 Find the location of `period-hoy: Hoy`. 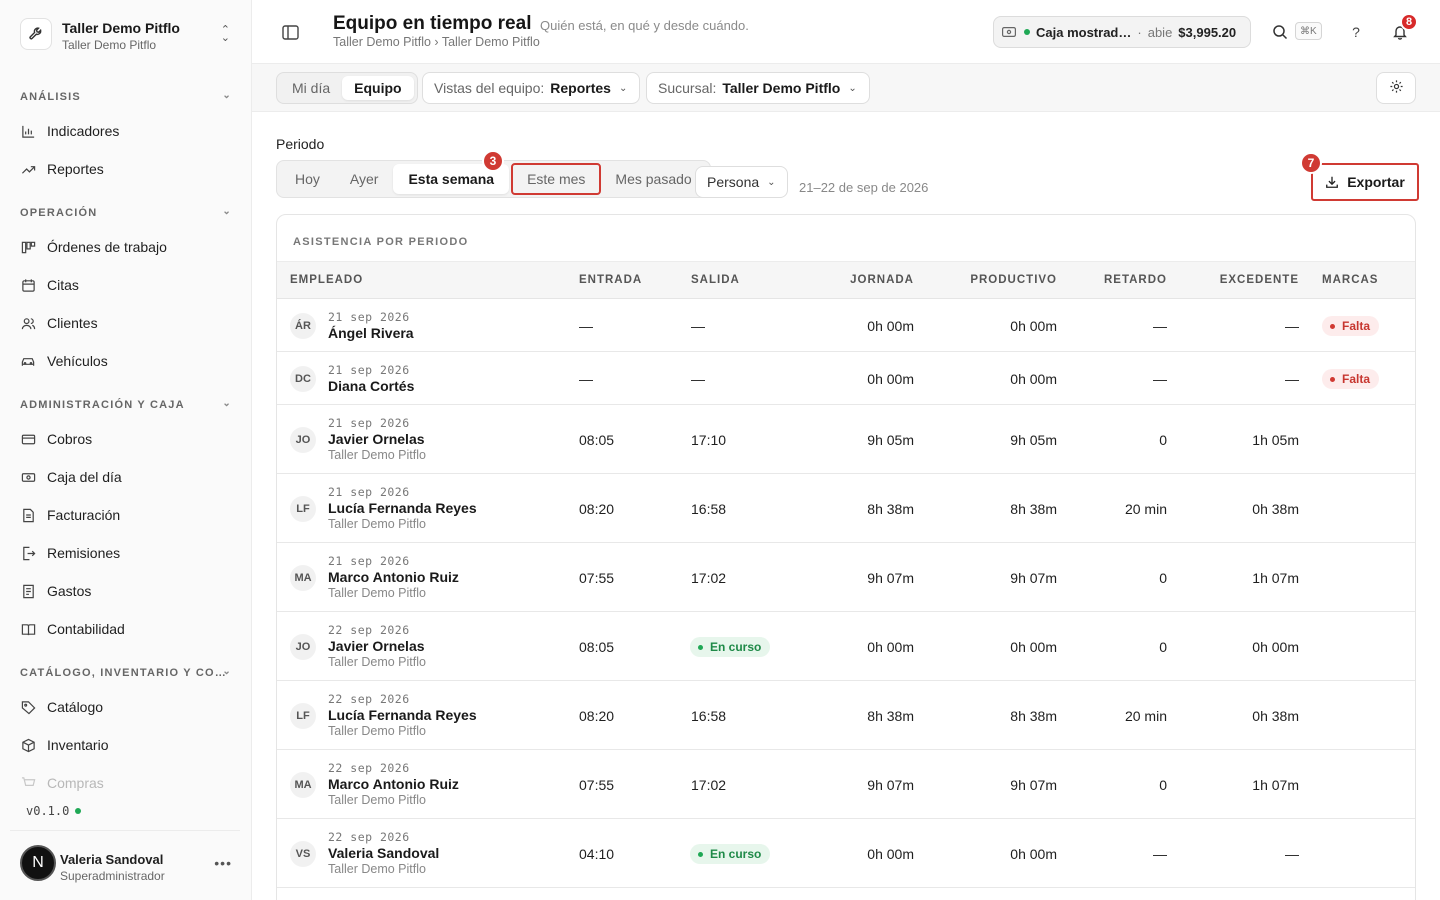

period-hoy: Hoy is located at coordinates (307, 179).